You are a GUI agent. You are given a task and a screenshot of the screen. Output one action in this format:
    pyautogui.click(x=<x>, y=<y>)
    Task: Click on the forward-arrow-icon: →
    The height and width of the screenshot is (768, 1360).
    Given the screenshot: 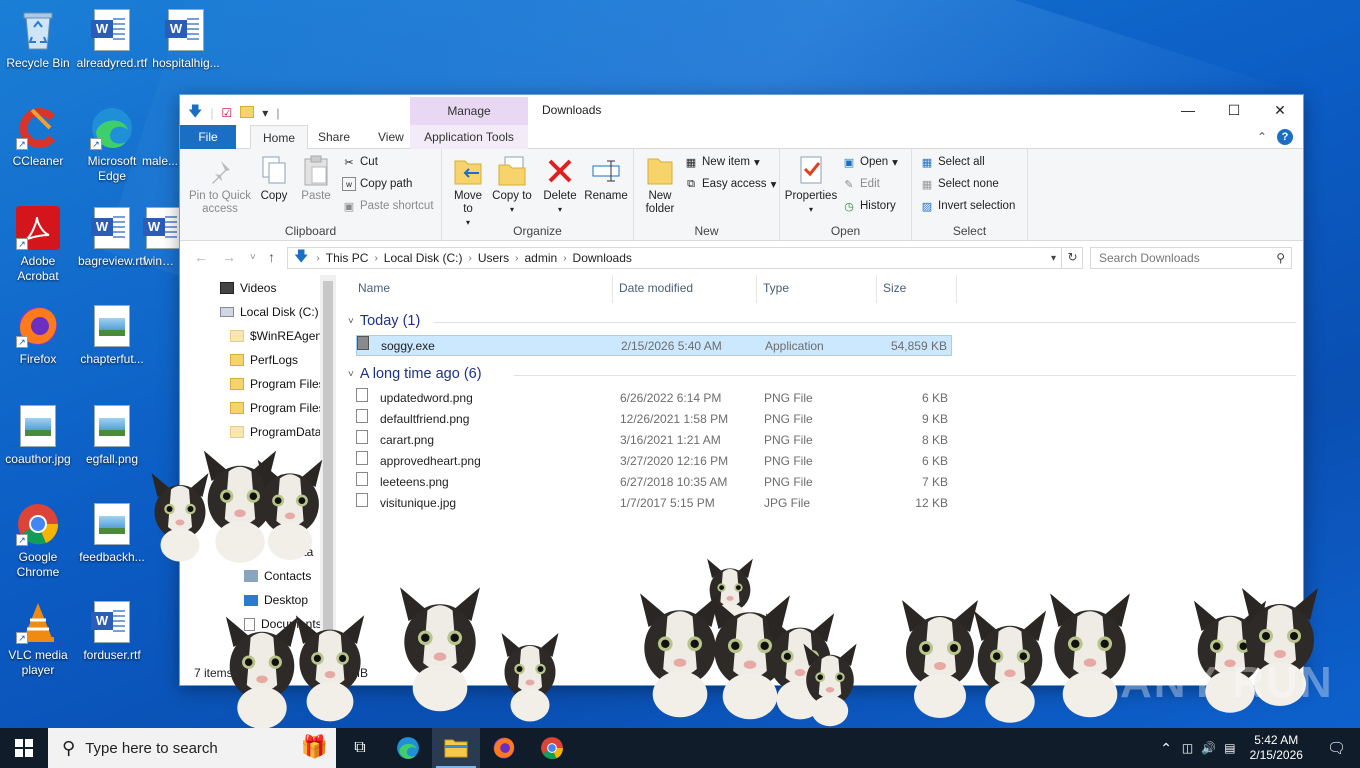 What is the action you would take?
    pyautogui.click(x=229, y=257)
    